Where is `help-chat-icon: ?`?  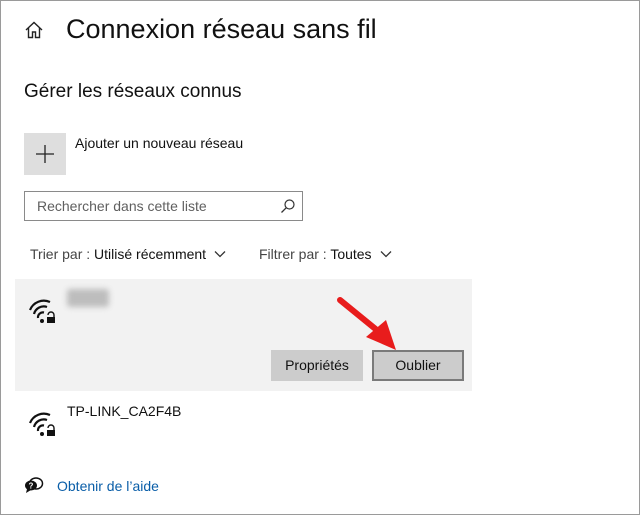
help-chat-icon: ? is located at coordinates (34, 485).